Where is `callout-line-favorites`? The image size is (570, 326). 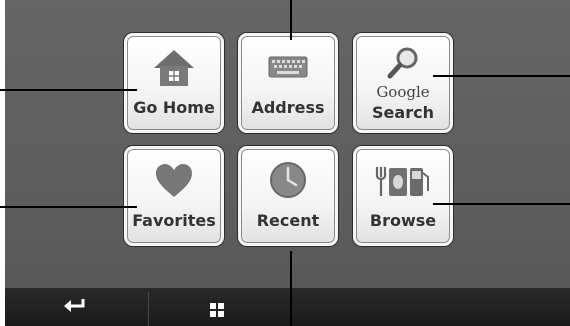
callout-line-favorites is located at coordinates (68, 207).